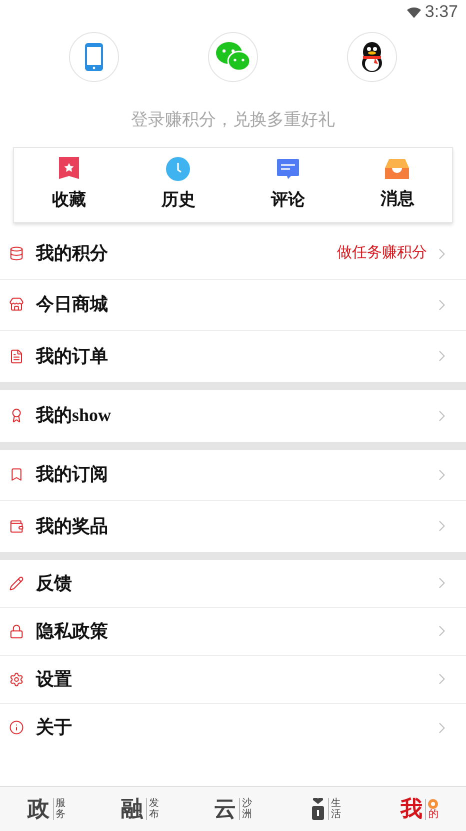 This screenshot has width=466, height=831. I want to click on menu-item: 反馈, so click(233, 584).